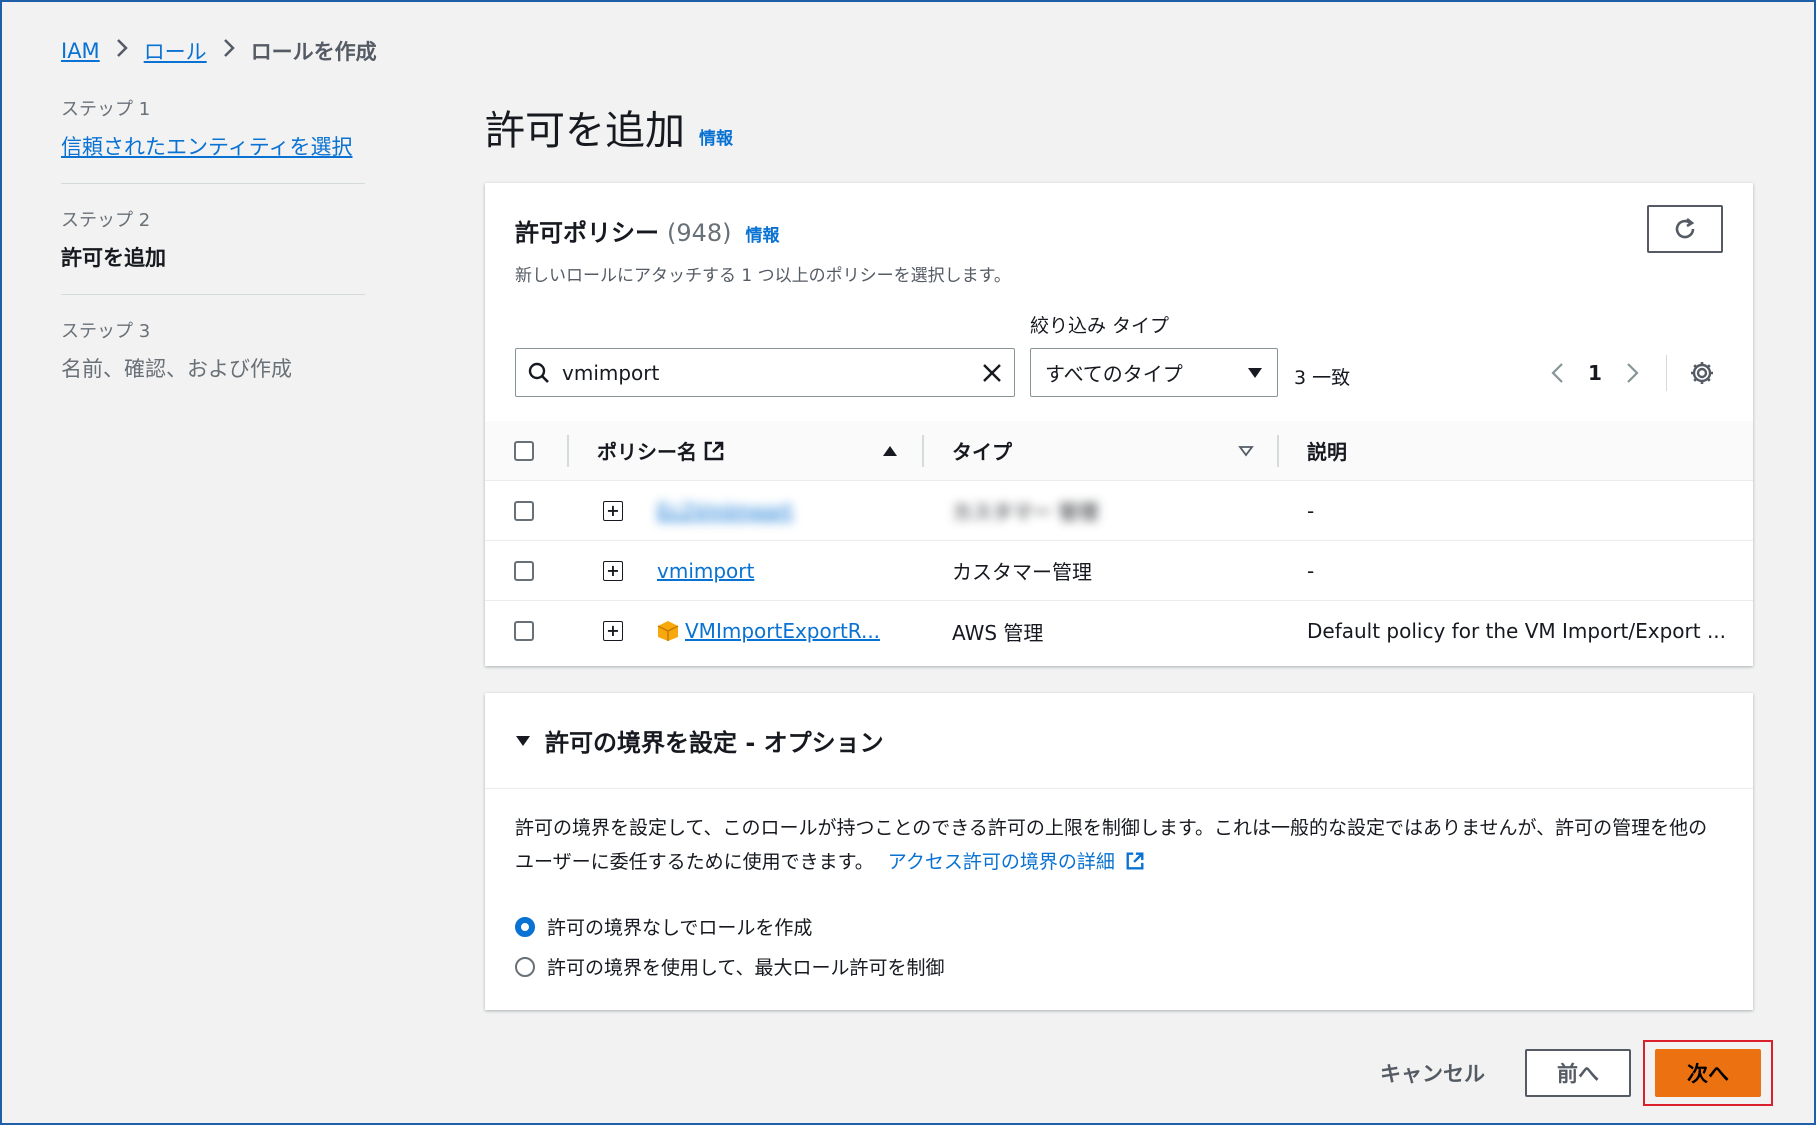 The height and width of the screenshot is (1125, 1816). I want to click on step-link-select-entity: 信頼されたエンティティを選択, so click(206, 147).